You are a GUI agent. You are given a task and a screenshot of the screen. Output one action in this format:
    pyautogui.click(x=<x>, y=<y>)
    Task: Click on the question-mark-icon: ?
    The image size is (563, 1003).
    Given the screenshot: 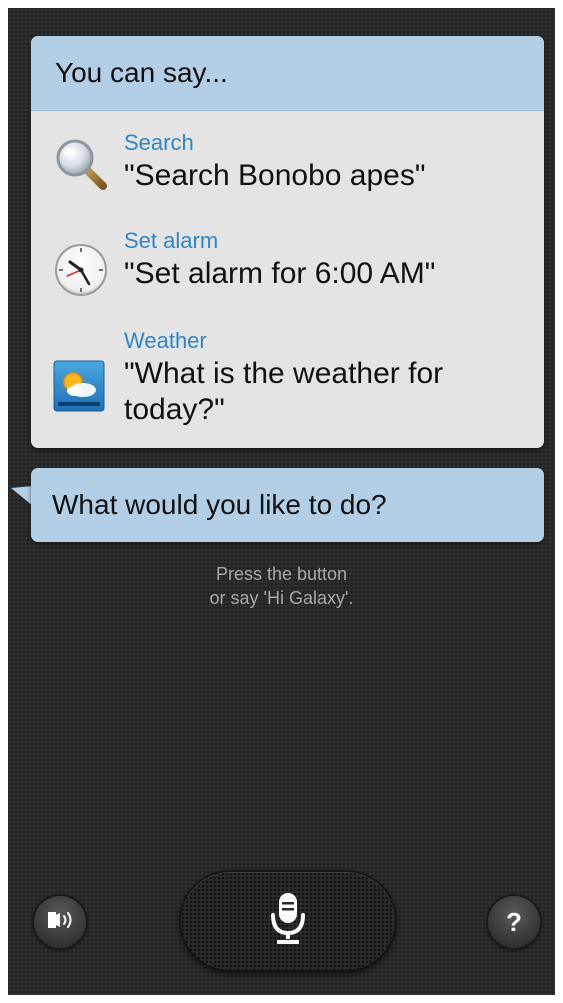 What is the action you would take?
    pyautogui.click(x=514, y=921)
    